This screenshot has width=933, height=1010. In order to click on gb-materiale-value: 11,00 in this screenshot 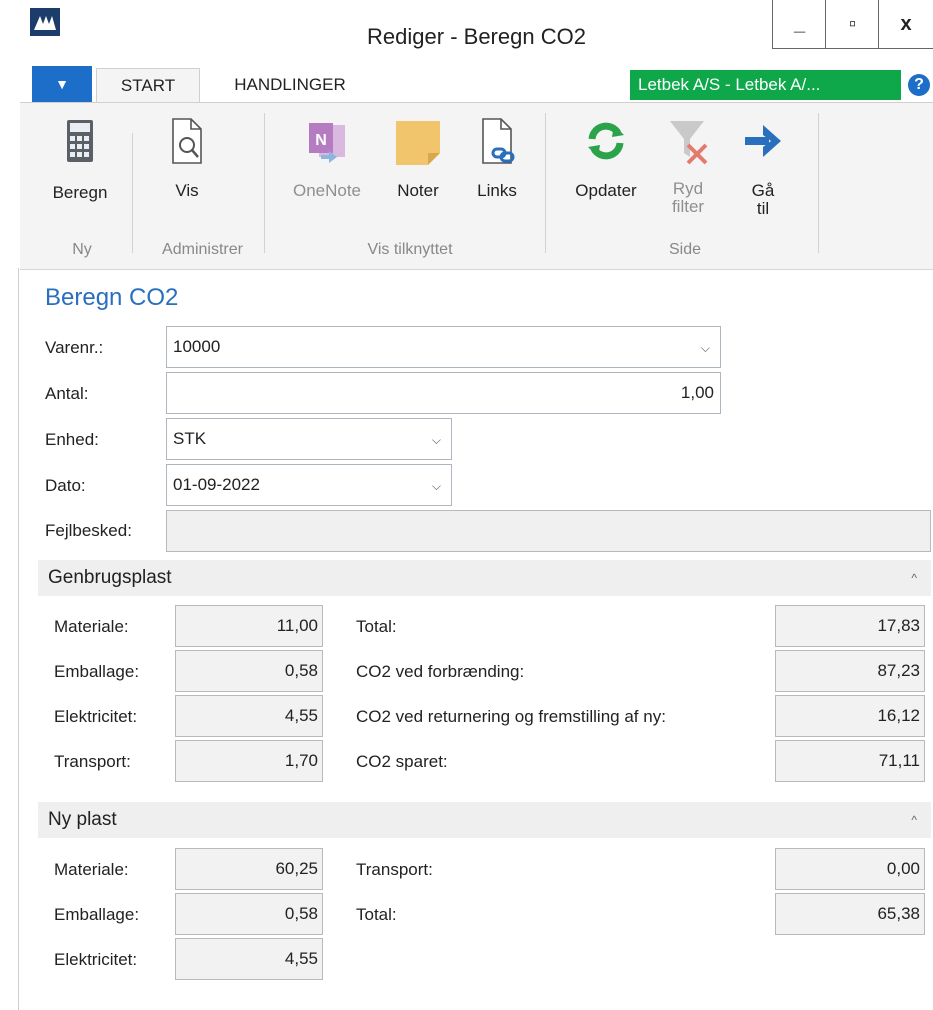, I will do `click(249, 626)`.